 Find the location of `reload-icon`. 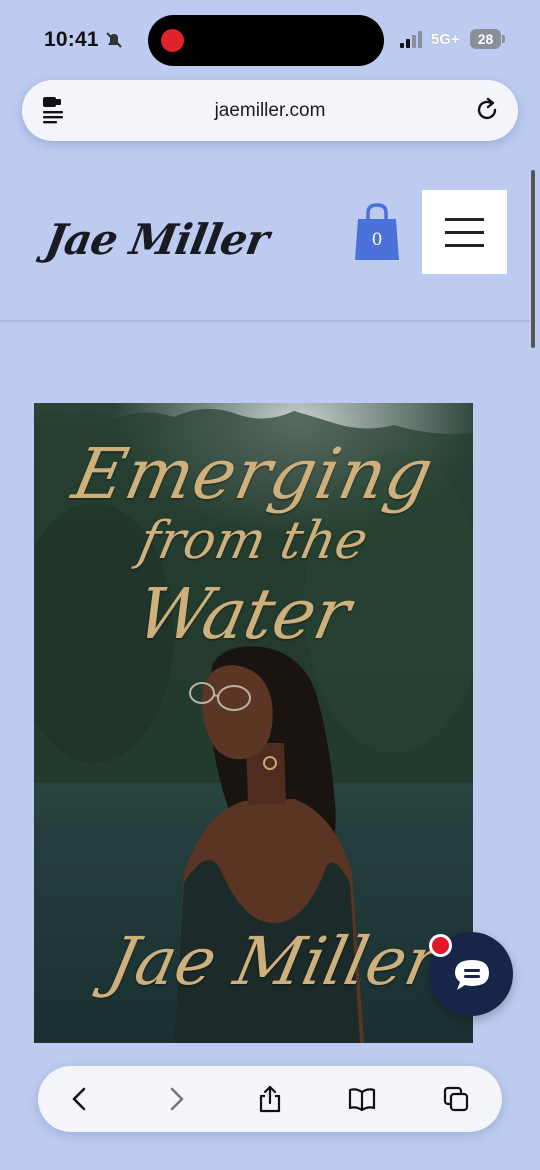

reload-icon is located at coordinates (487, 110).